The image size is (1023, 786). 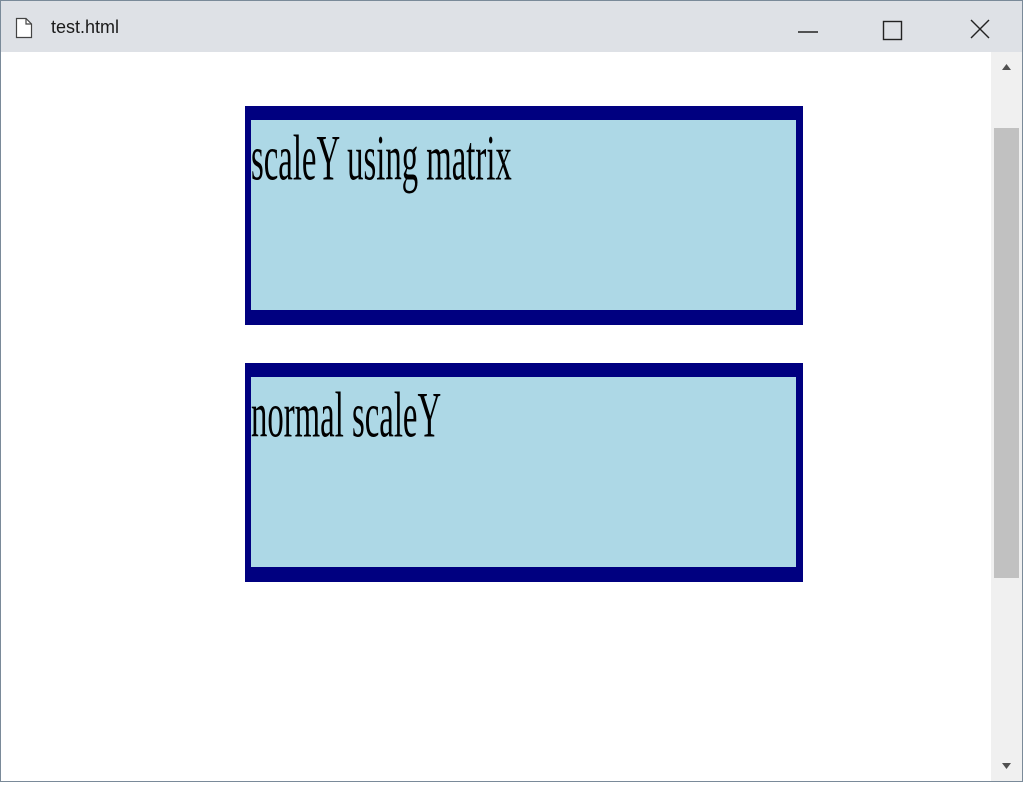 I want to click on scroll-up-button, so click(x=1006, y=69).